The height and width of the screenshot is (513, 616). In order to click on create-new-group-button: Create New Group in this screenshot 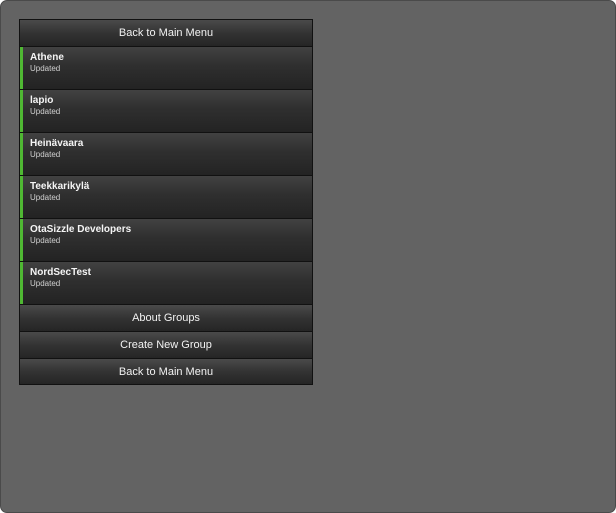, I will do `click(166, 344)`.